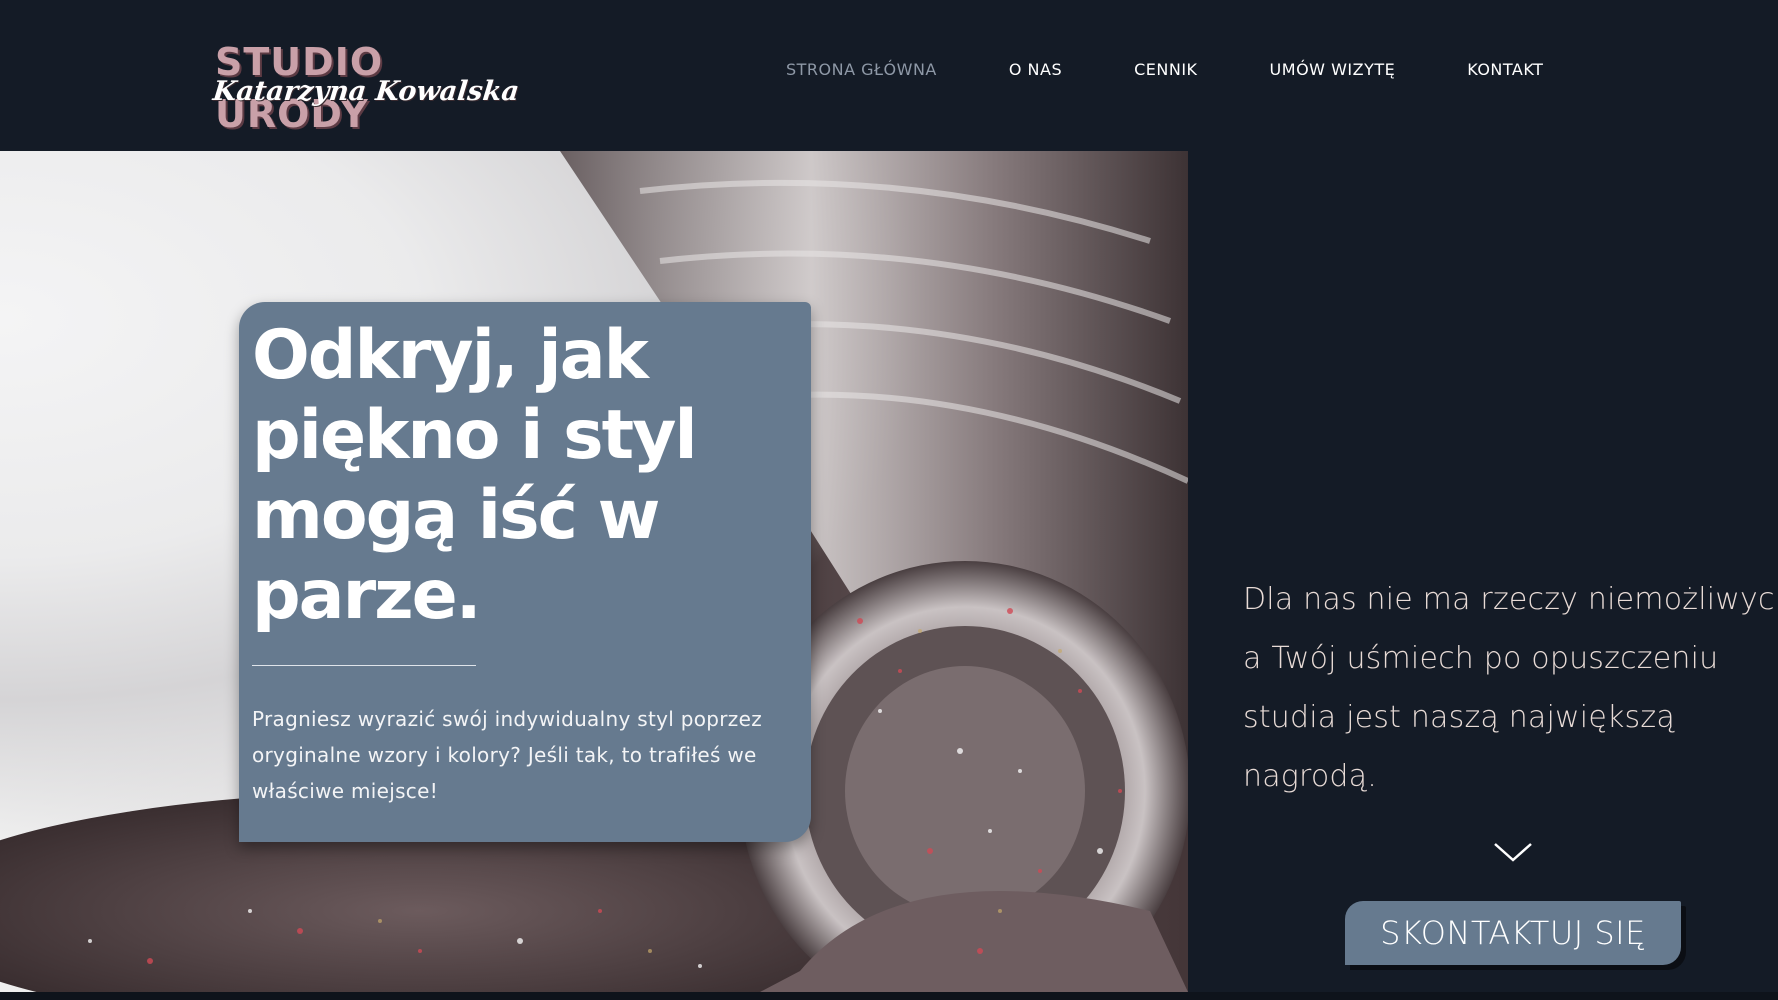  What do you see at coordinates (1333, 70) in the screenshot?
I see `nav-item-booking: UMÓW WIZYTĘ` at bounding box center [1333, 70].